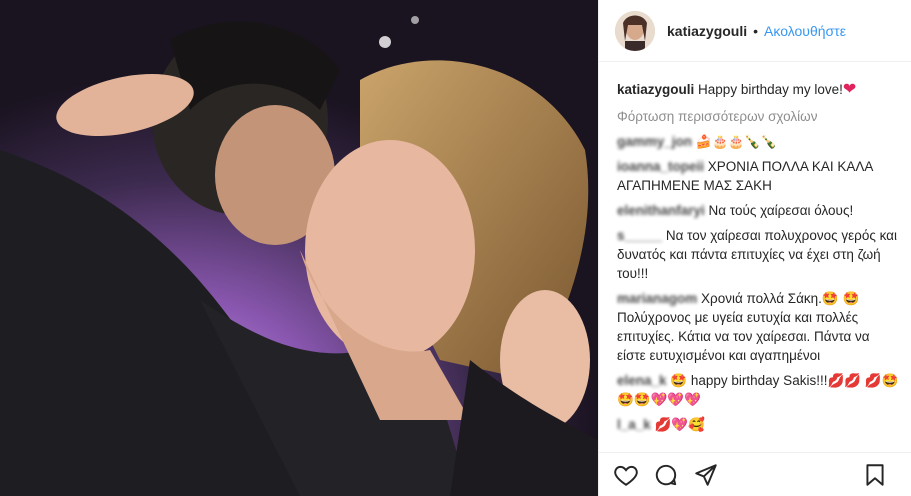 Image resolution: width=911 pixels, height=496 pixels. Describe the element at coordinates (634, 424) in the screenshot. I see `comment-username: l_a_k` at that location.